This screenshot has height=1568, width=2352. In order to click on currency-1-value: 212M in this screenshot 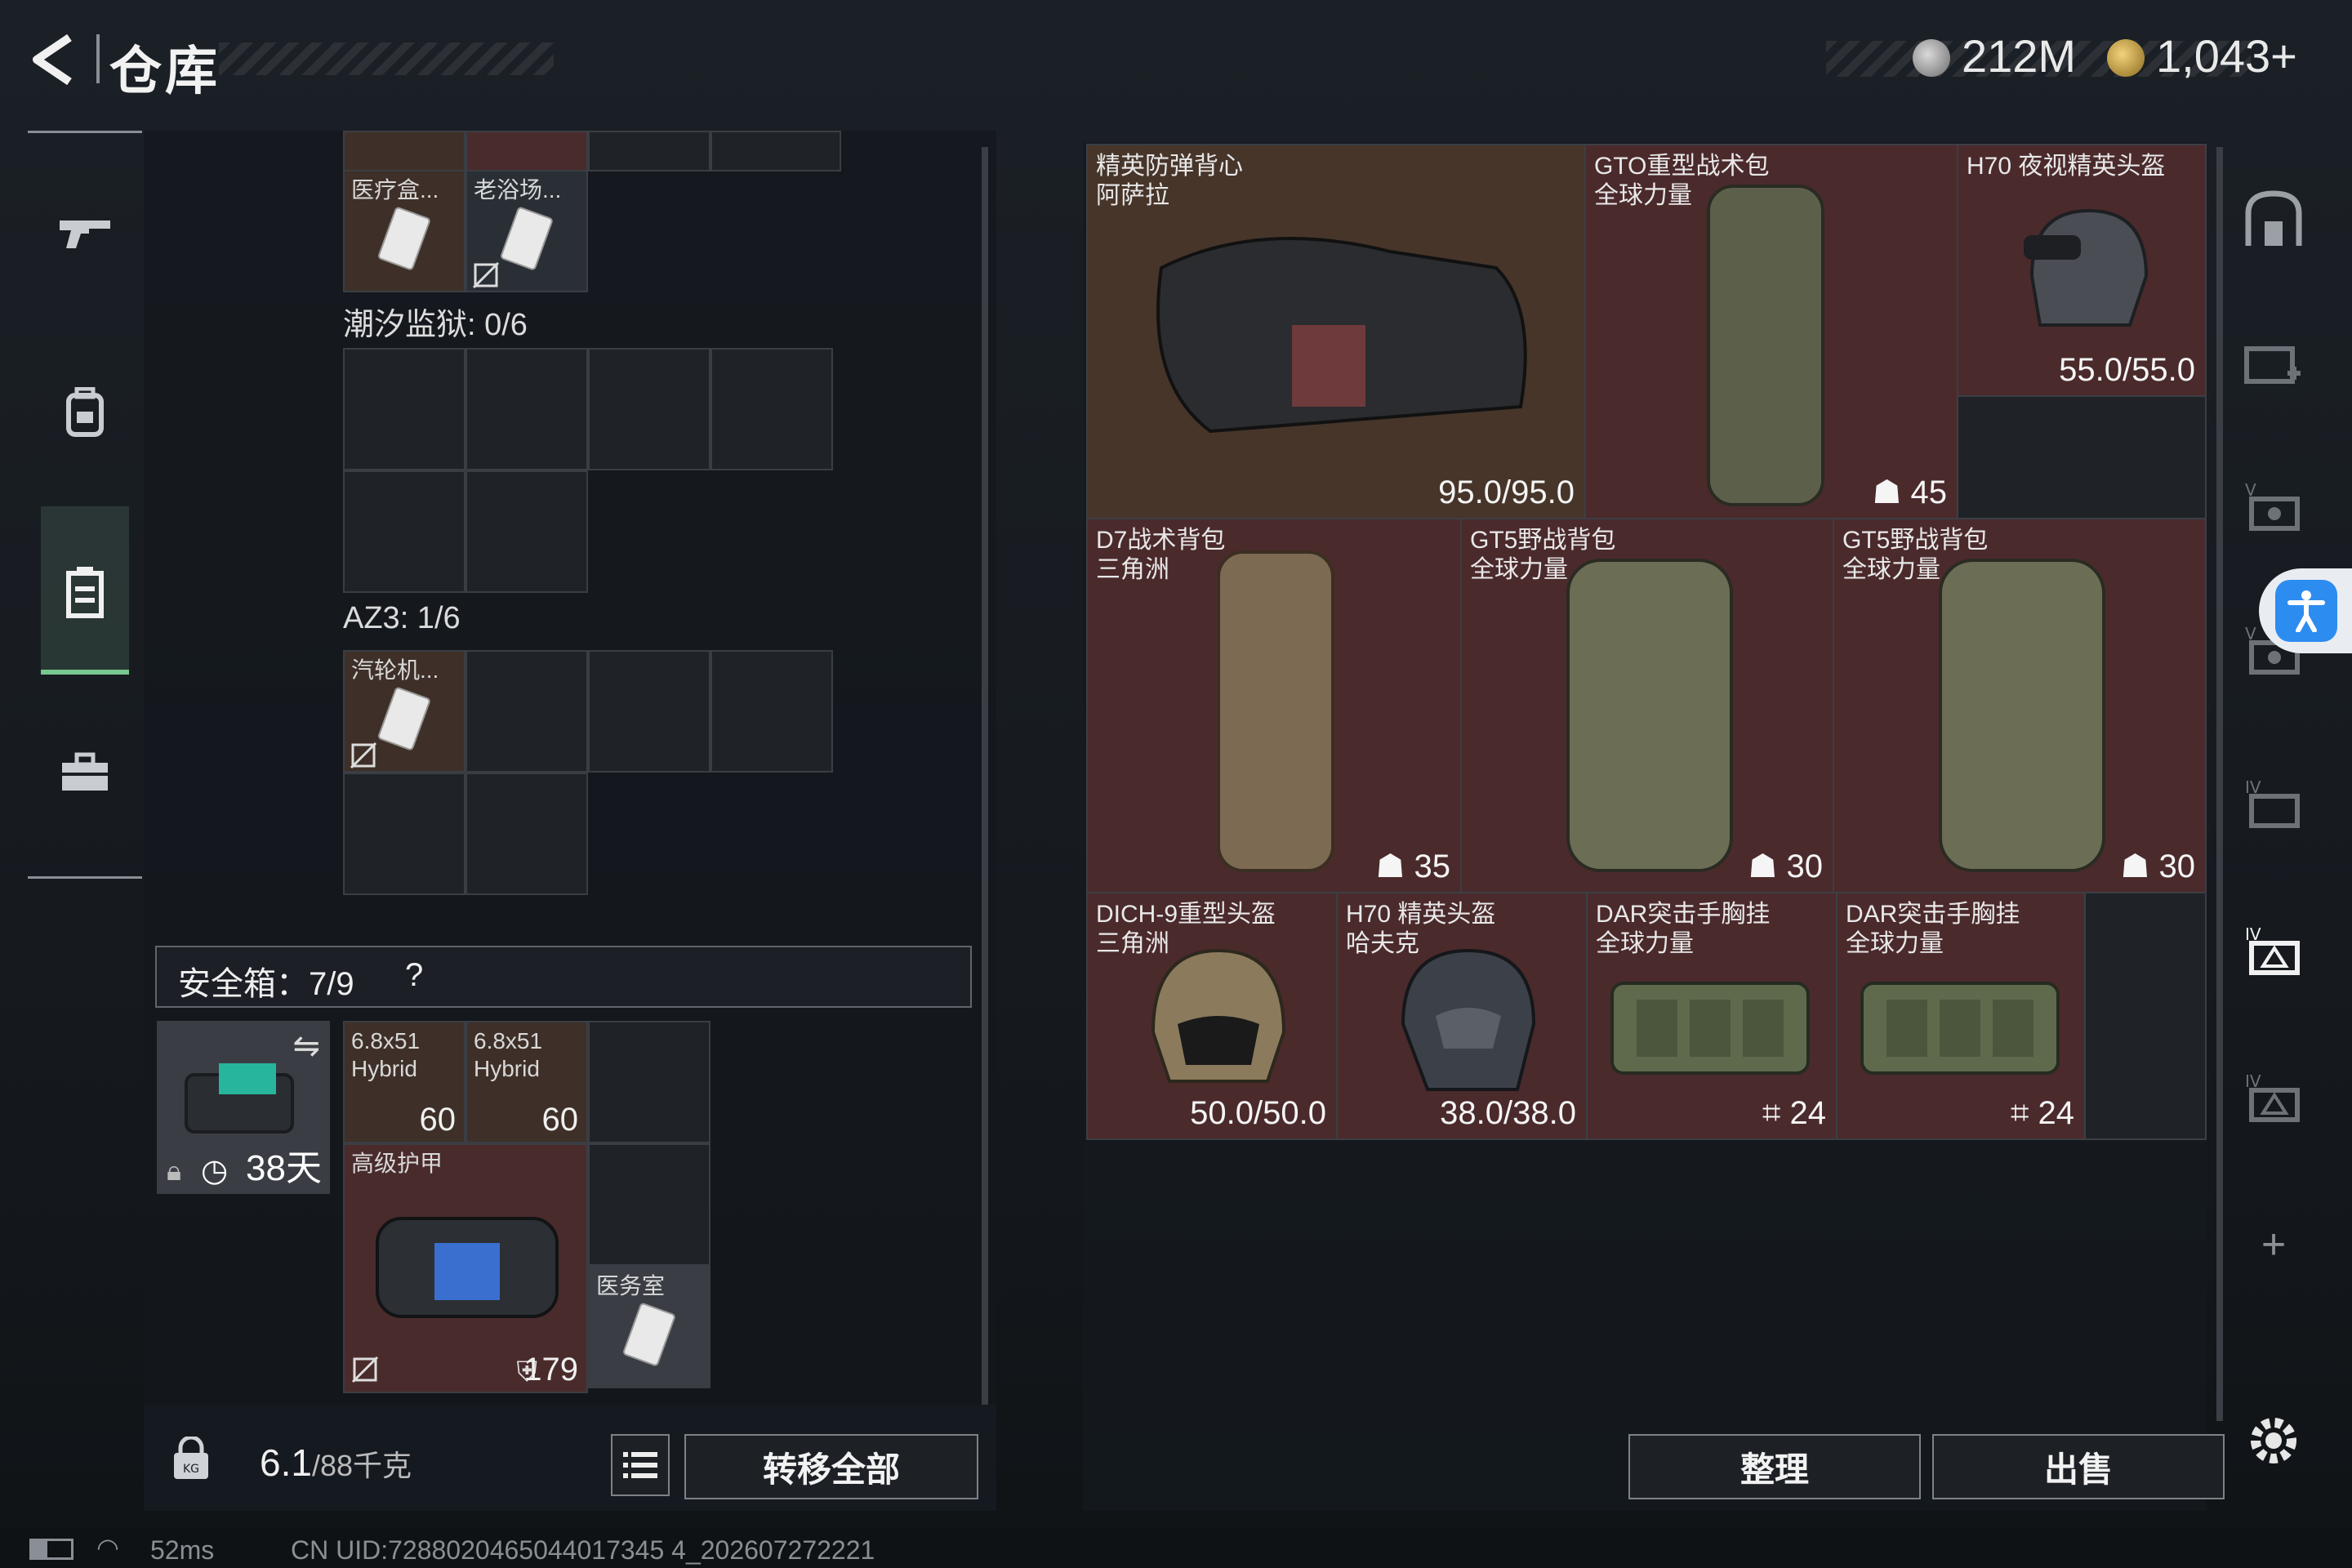, I will do `click(2020, 56)`.